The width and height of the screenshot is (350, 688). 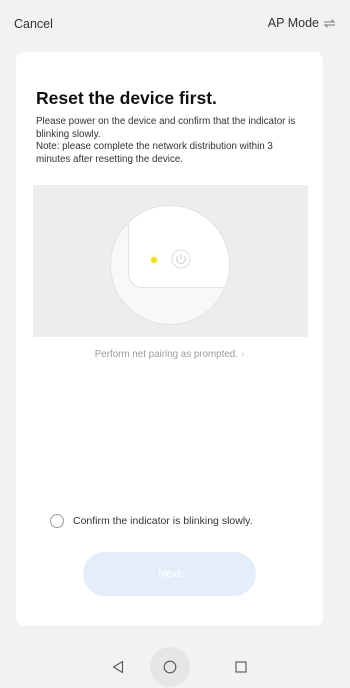 I want to click on device-outline, so click(x=178, y=247).